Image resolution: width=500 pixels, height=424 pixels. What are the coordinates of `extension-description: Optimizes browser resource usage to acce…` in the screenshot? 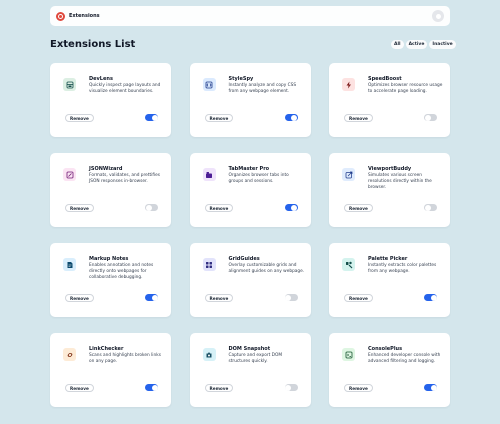 It's located at (405, 89).